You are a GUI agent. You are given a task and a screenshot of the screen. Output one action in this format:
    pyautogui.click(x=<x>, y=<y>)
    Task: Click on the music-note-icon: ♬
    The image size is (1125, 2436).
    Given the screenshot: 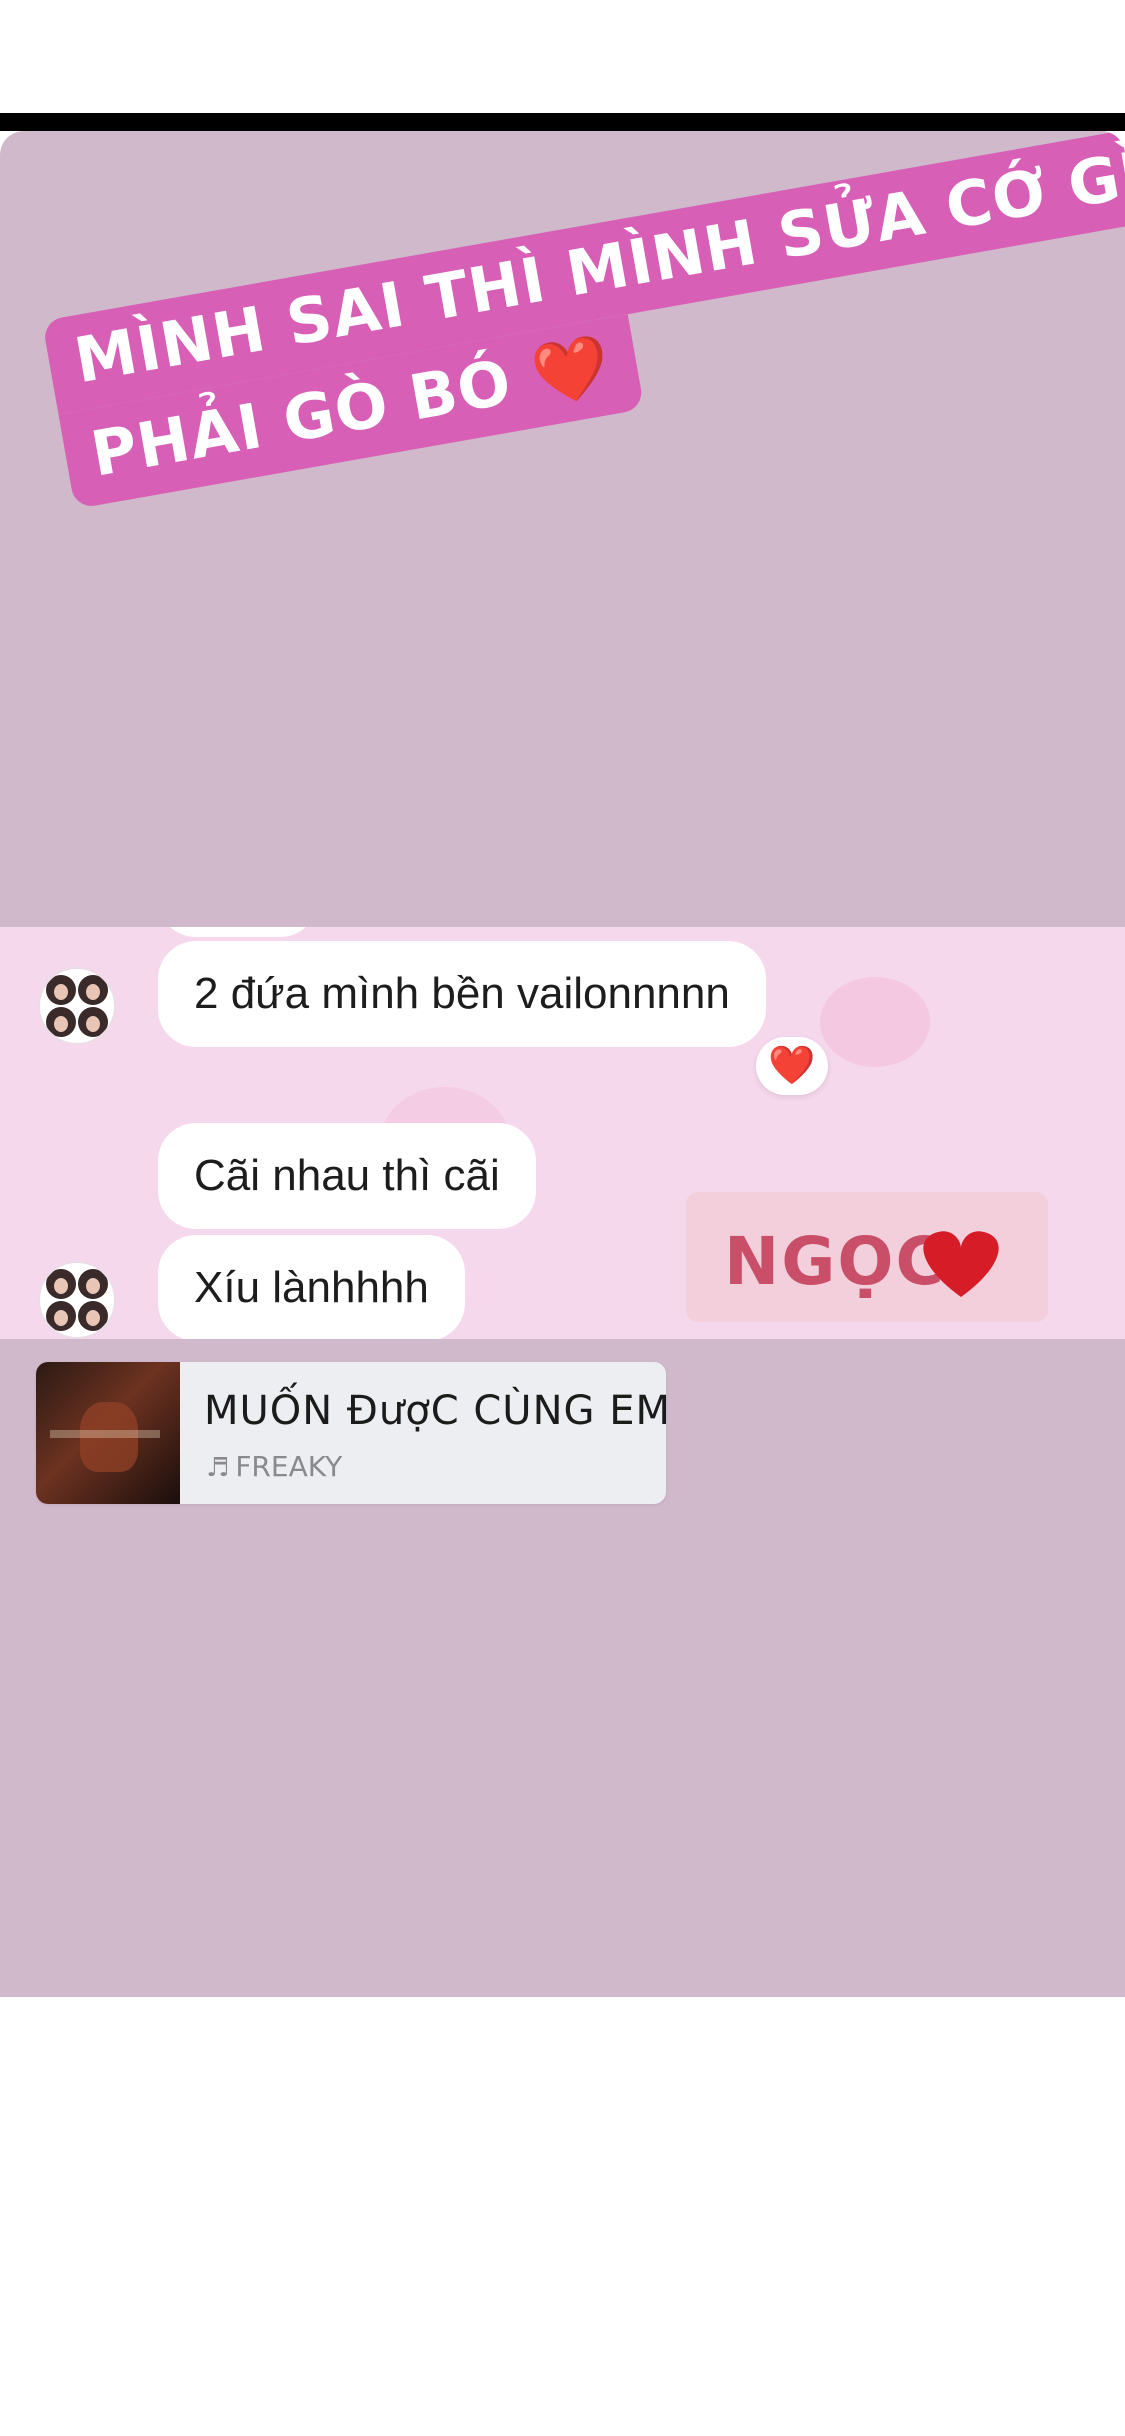 What is the action you would take?
    pyautogui.click(x=218, y=1468)
    